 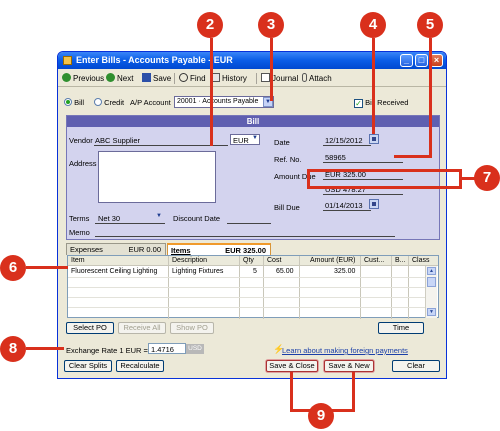 I want to click on time-button: Time, so click(x=401, y=328).